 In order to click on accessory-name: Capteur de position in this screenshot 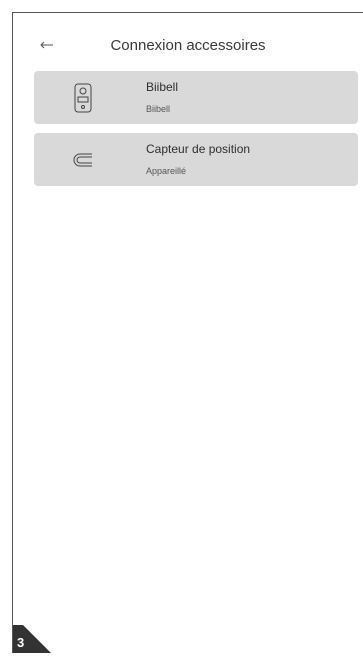, I will do `click(198, 149)`.